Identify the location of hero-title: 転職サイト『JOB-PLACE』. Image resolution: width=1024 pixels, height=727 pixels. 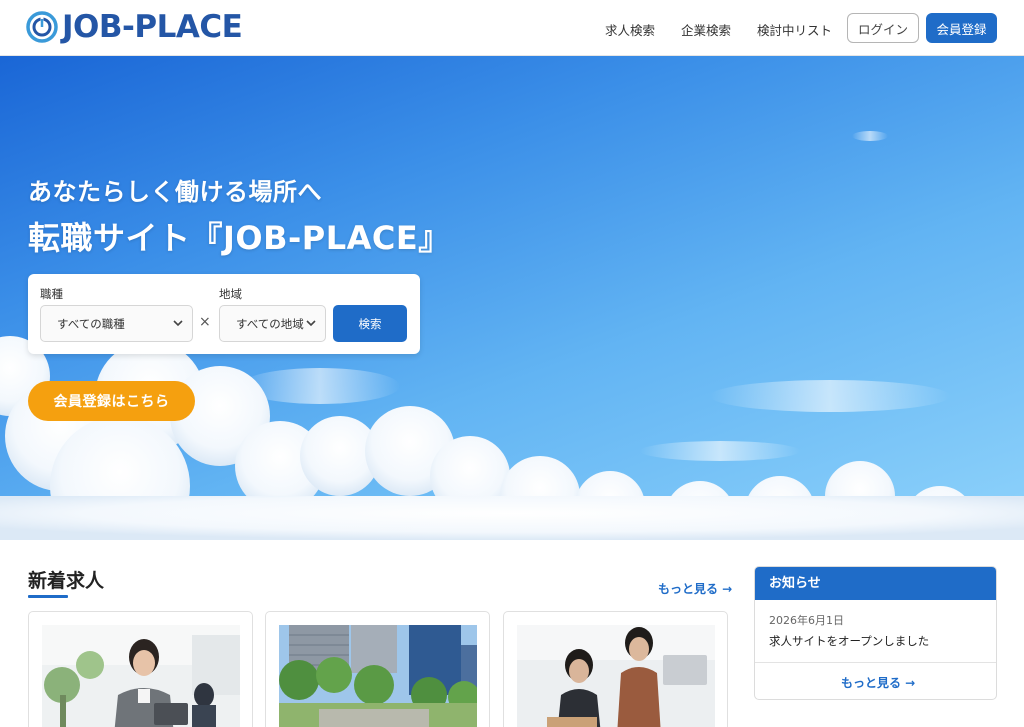
(239, 238).